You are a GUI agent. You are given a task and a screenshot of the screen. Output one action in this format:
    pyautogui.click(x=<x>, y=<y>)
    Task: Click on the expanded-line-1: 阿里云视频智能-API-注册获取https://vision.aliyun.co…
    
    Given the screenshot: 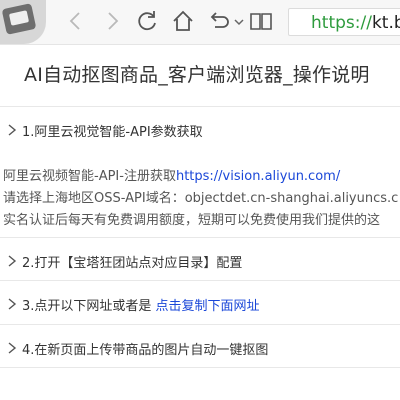 What is the action you would take?
    pyautogui.click(x=171, y=174)
    